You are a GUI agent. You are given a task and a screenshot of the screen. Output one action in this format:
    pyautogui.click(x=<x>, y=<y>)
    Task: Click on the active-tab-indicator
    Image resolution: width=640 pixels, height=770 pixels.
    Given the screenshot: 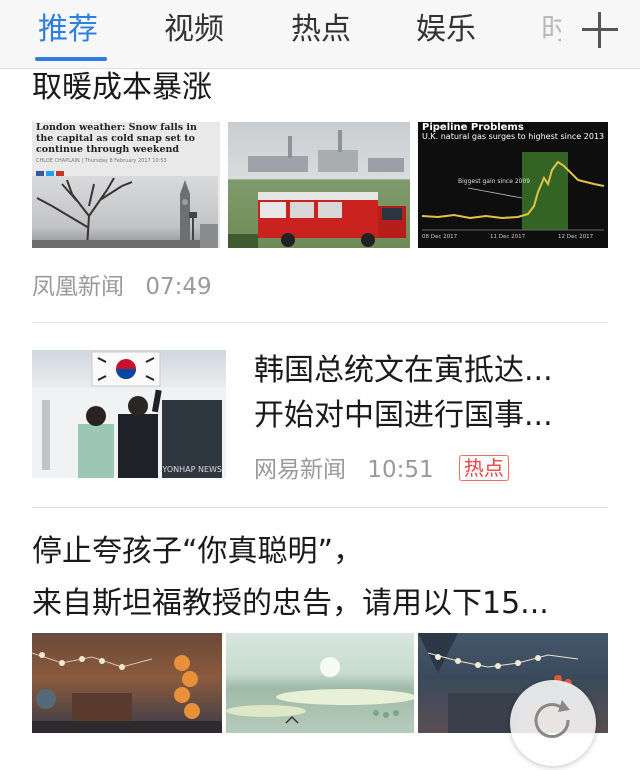 What is the action you would take?
    pyautogui.click(x=71, y=59)
    